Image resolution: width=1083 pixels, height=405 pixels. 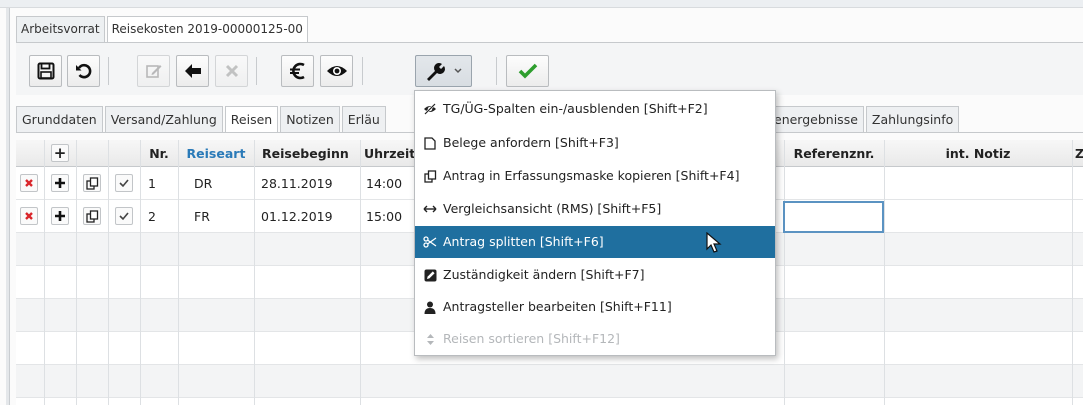 I want to click on left-frame, so click(x=8, y=206).